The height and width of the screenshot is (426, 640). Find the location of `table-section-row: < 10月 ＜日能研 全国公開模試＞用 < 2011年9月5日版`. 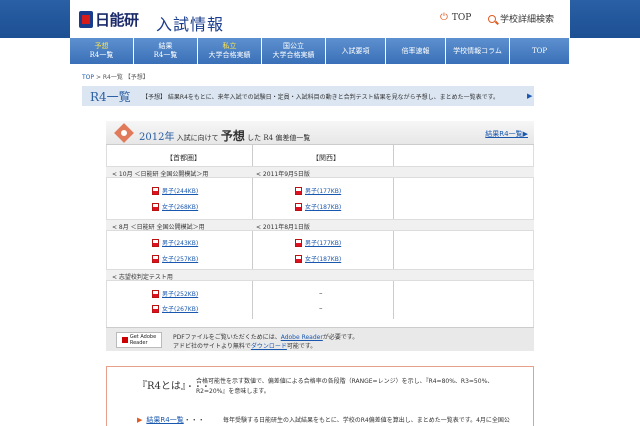

table-section-row: < 10月 ＜日能研 全国公開模試＞用 < 2011年9月5日版 is located at coordinates (320, 172).